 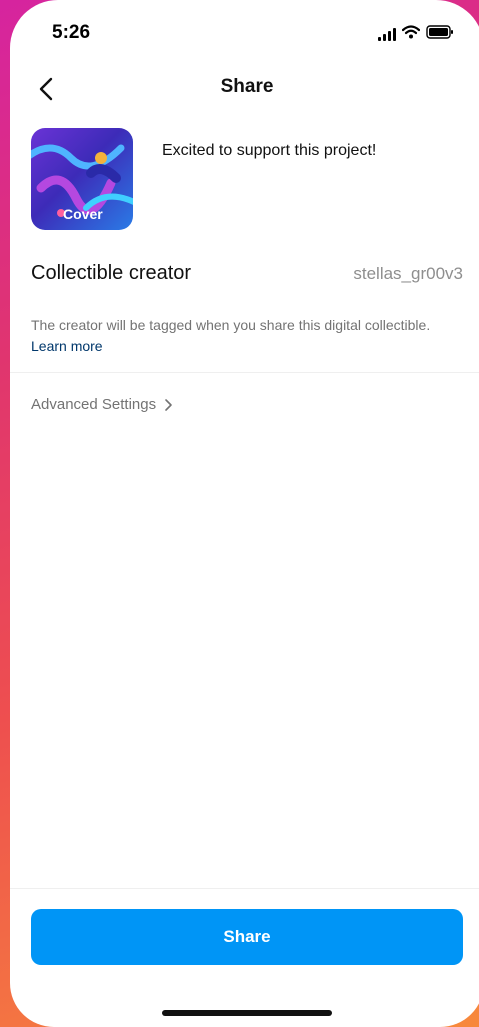 I want to click on status-time: 5:26, so click(x=71, y=32).